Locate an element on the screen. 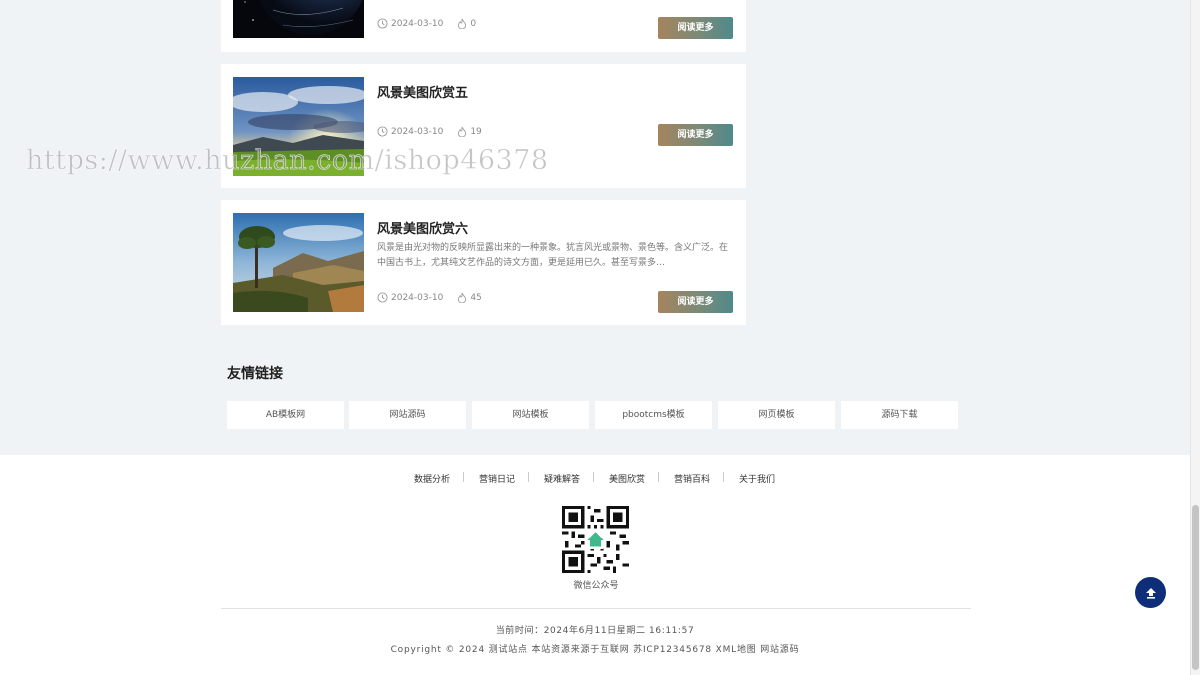 This screenshot has width=1200, height=675. footer-nav-link: 关于我们 is located at coordinates (757, 478).